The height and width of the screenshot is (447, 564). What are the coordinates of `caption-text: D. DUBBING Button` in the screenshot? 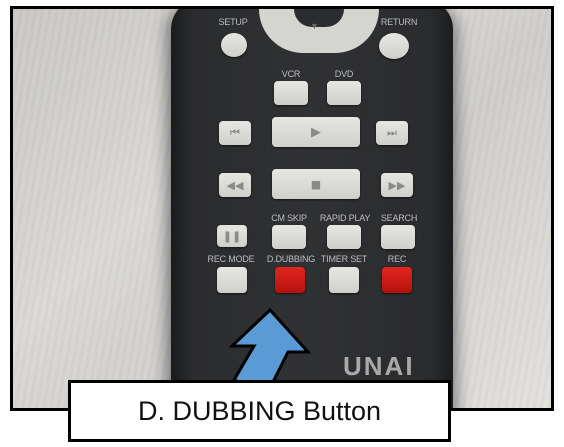 It's located at (259, 410).